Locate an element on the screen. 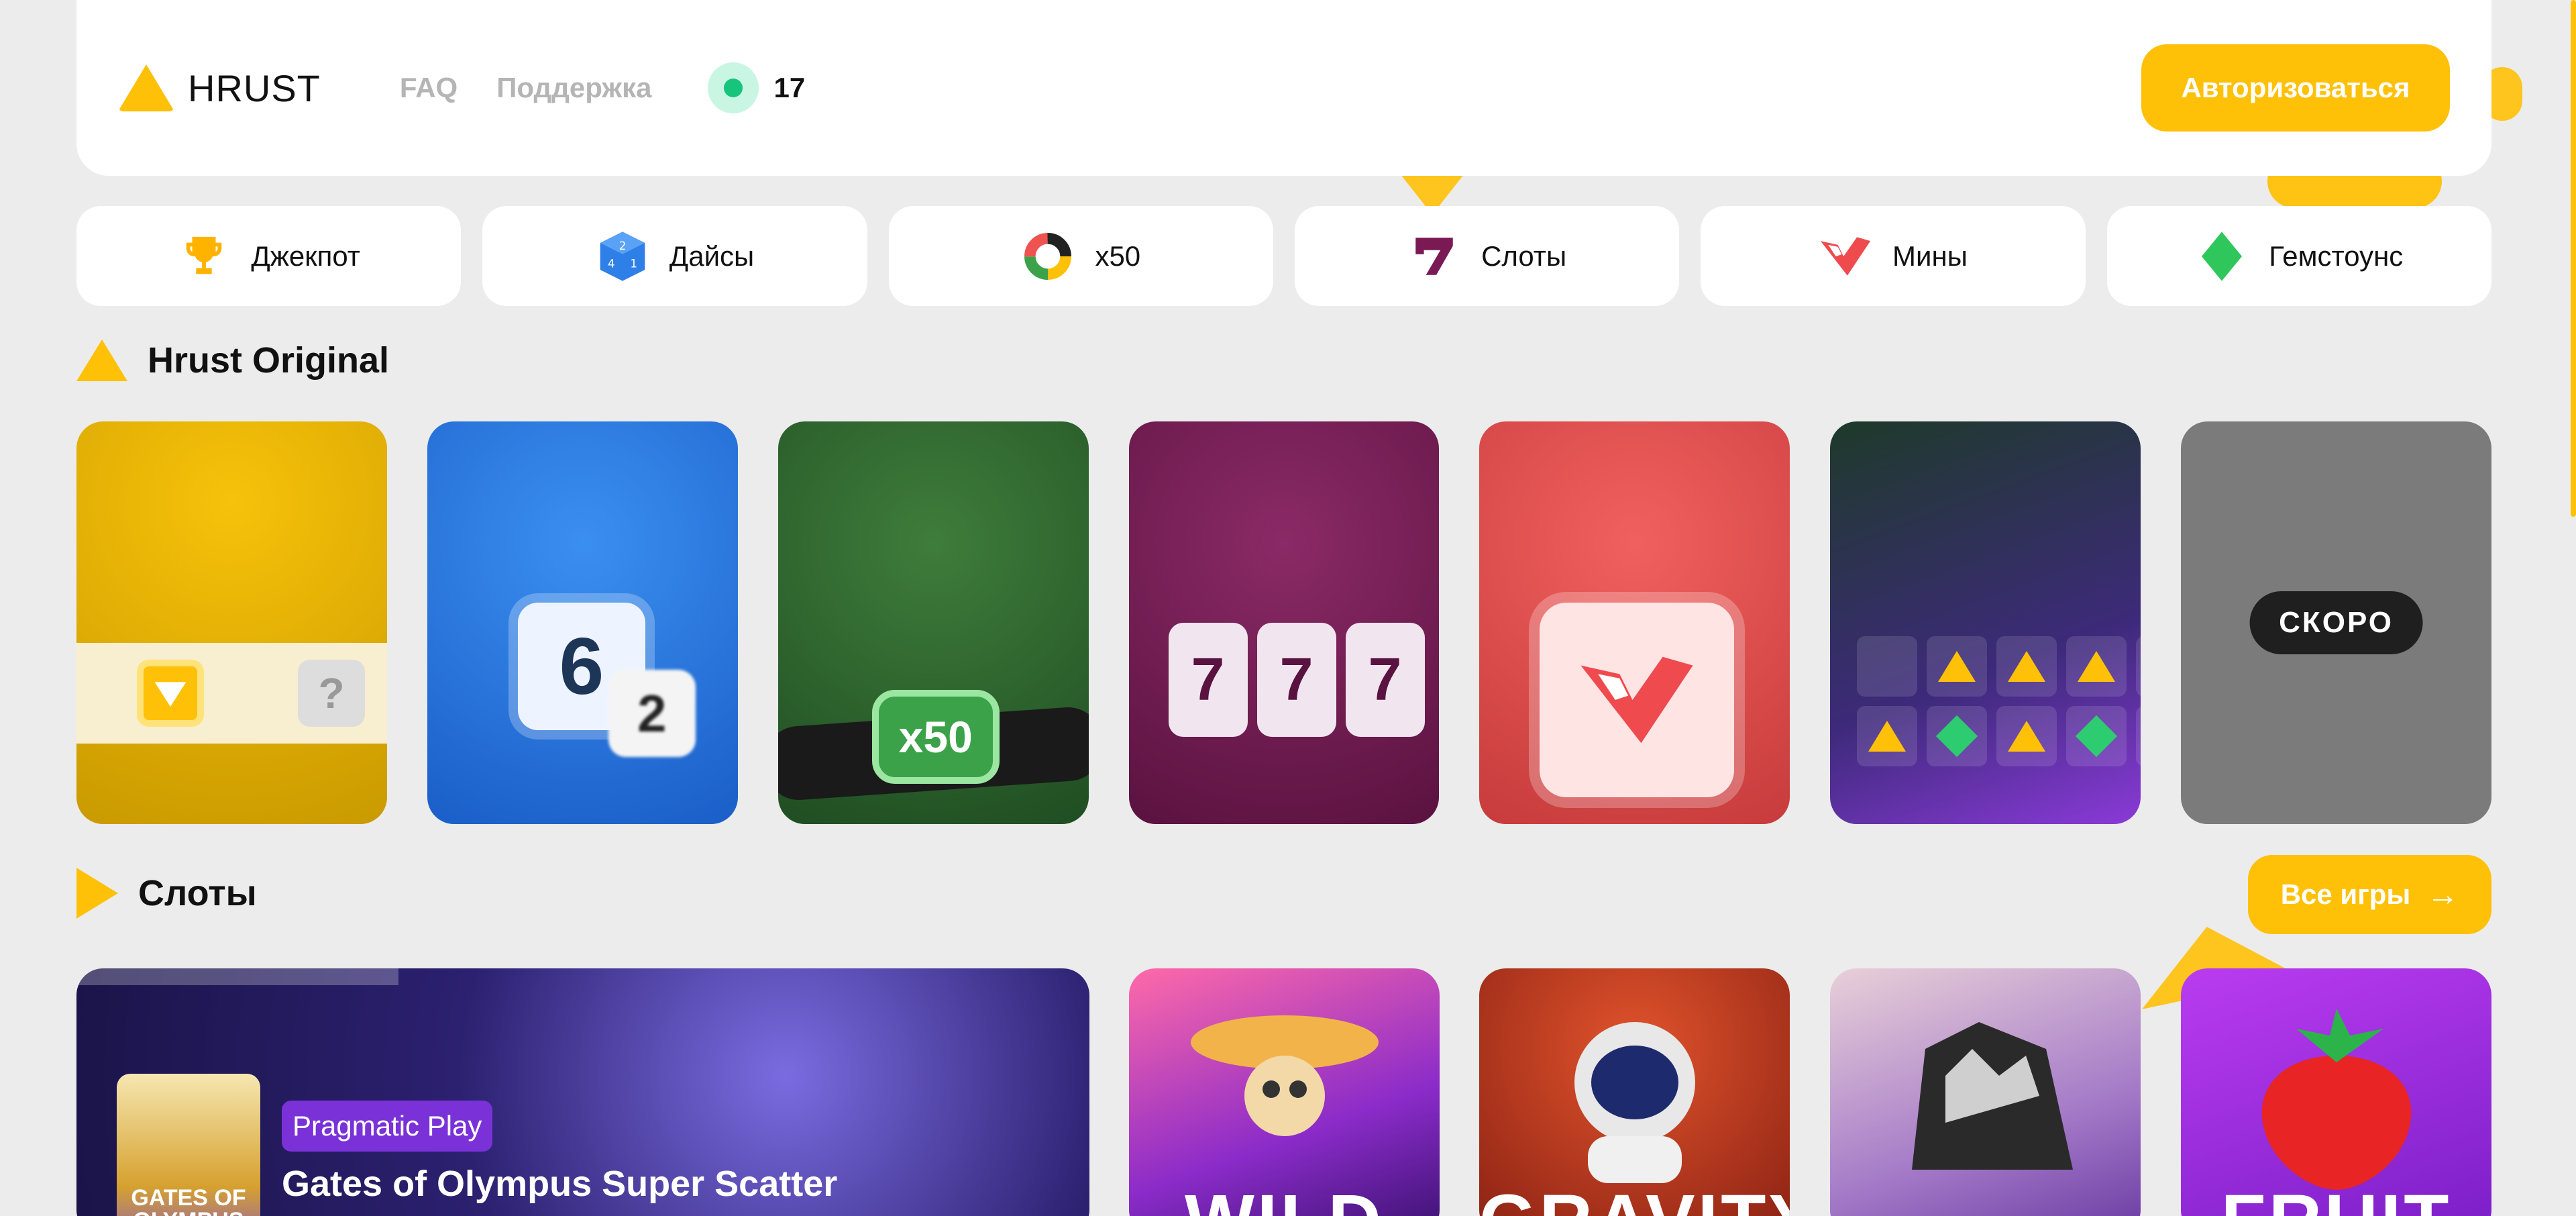 Image resolution: width=2576 pixels, height=1216 pixels. game-card-dice: 6 2 is located at coordinates (582, 622).